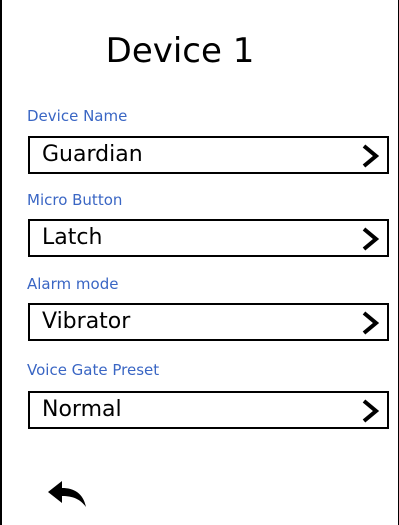 This screenshot has width=399, height=525. Describe the element at coordinates (86, 321) in the screenshot. I see `alarm-mode-value: Vibrator` at that location.